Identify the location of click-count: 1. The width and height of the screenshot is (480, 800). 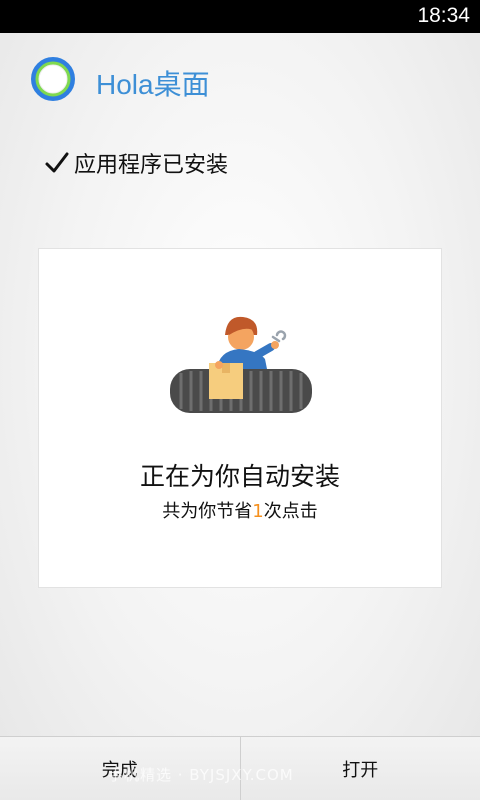
(258, 511).